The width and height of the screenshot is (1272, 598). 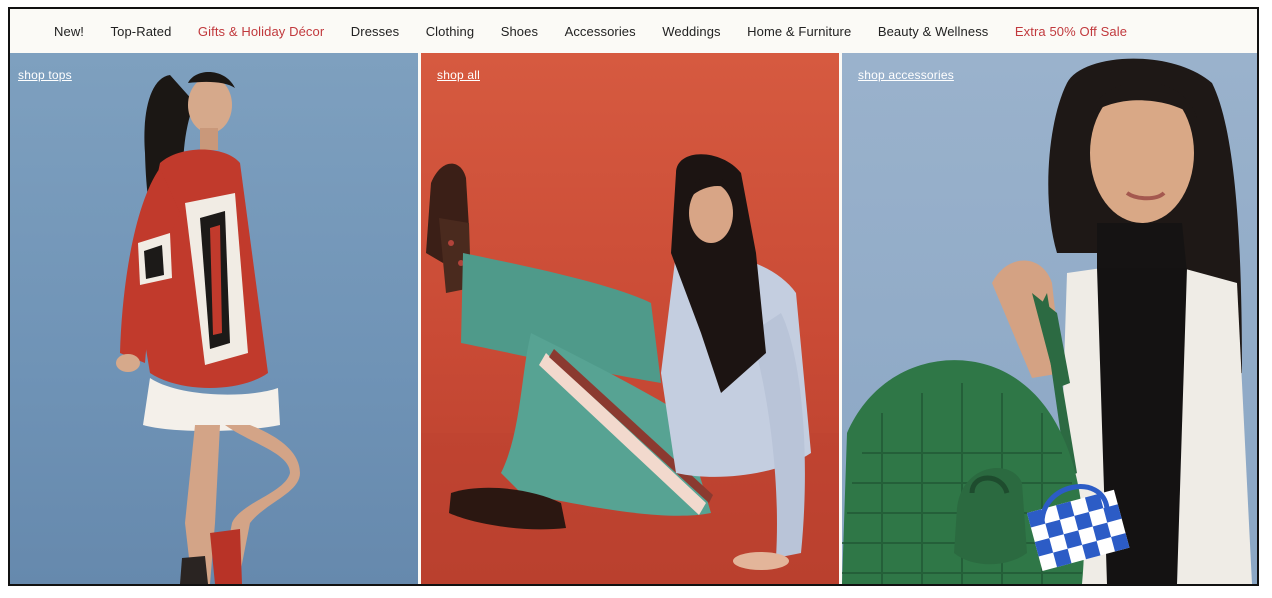 I want to click on nav-item-new: New!, so click(x=69, y=31).